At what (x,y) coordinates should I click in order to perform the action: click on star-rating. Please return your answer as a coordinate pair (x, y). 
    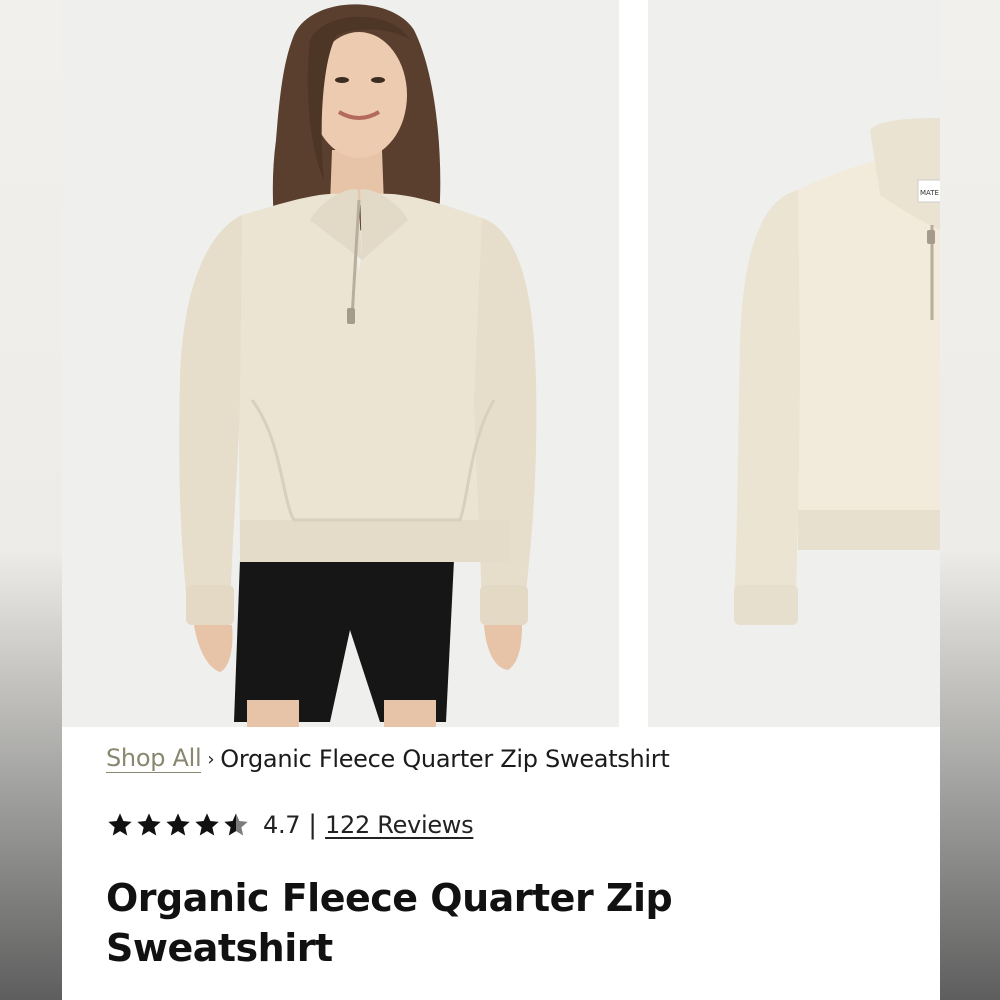
    Looking at the image, I should click on (178, 825).